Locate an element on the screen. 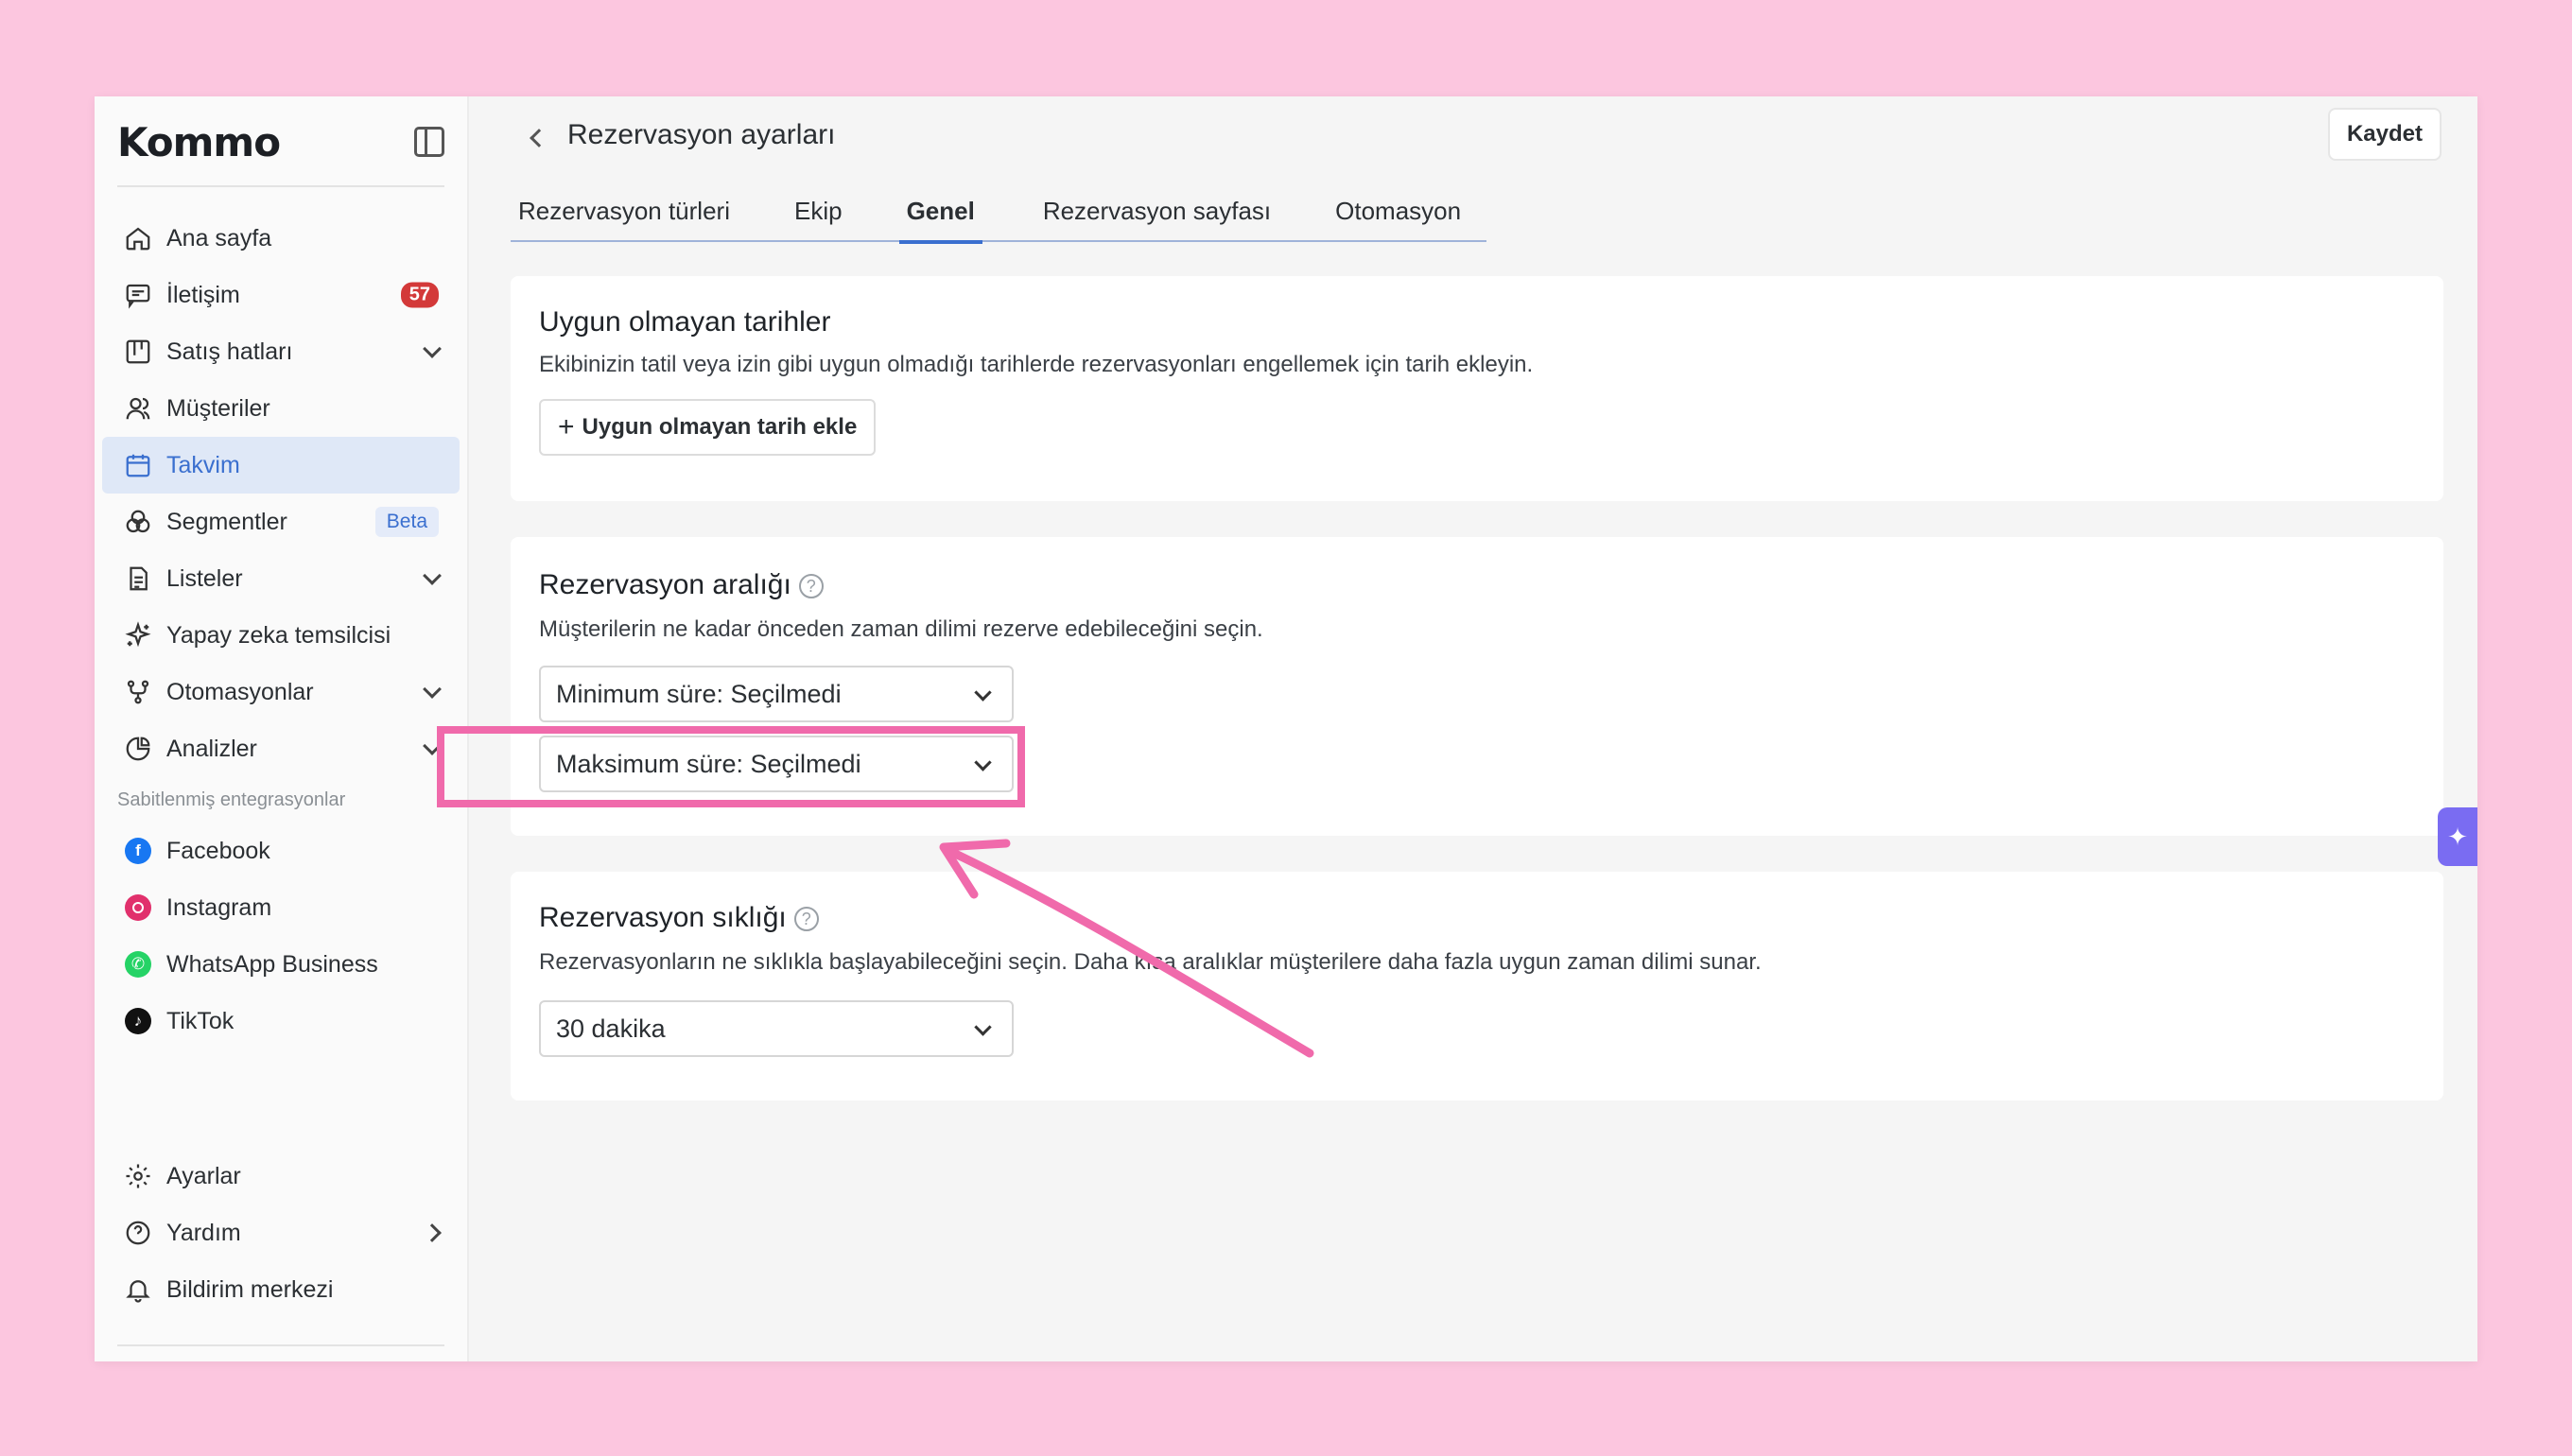  sidebar-item-help: Yardım is located at coordinates (281, 1233).